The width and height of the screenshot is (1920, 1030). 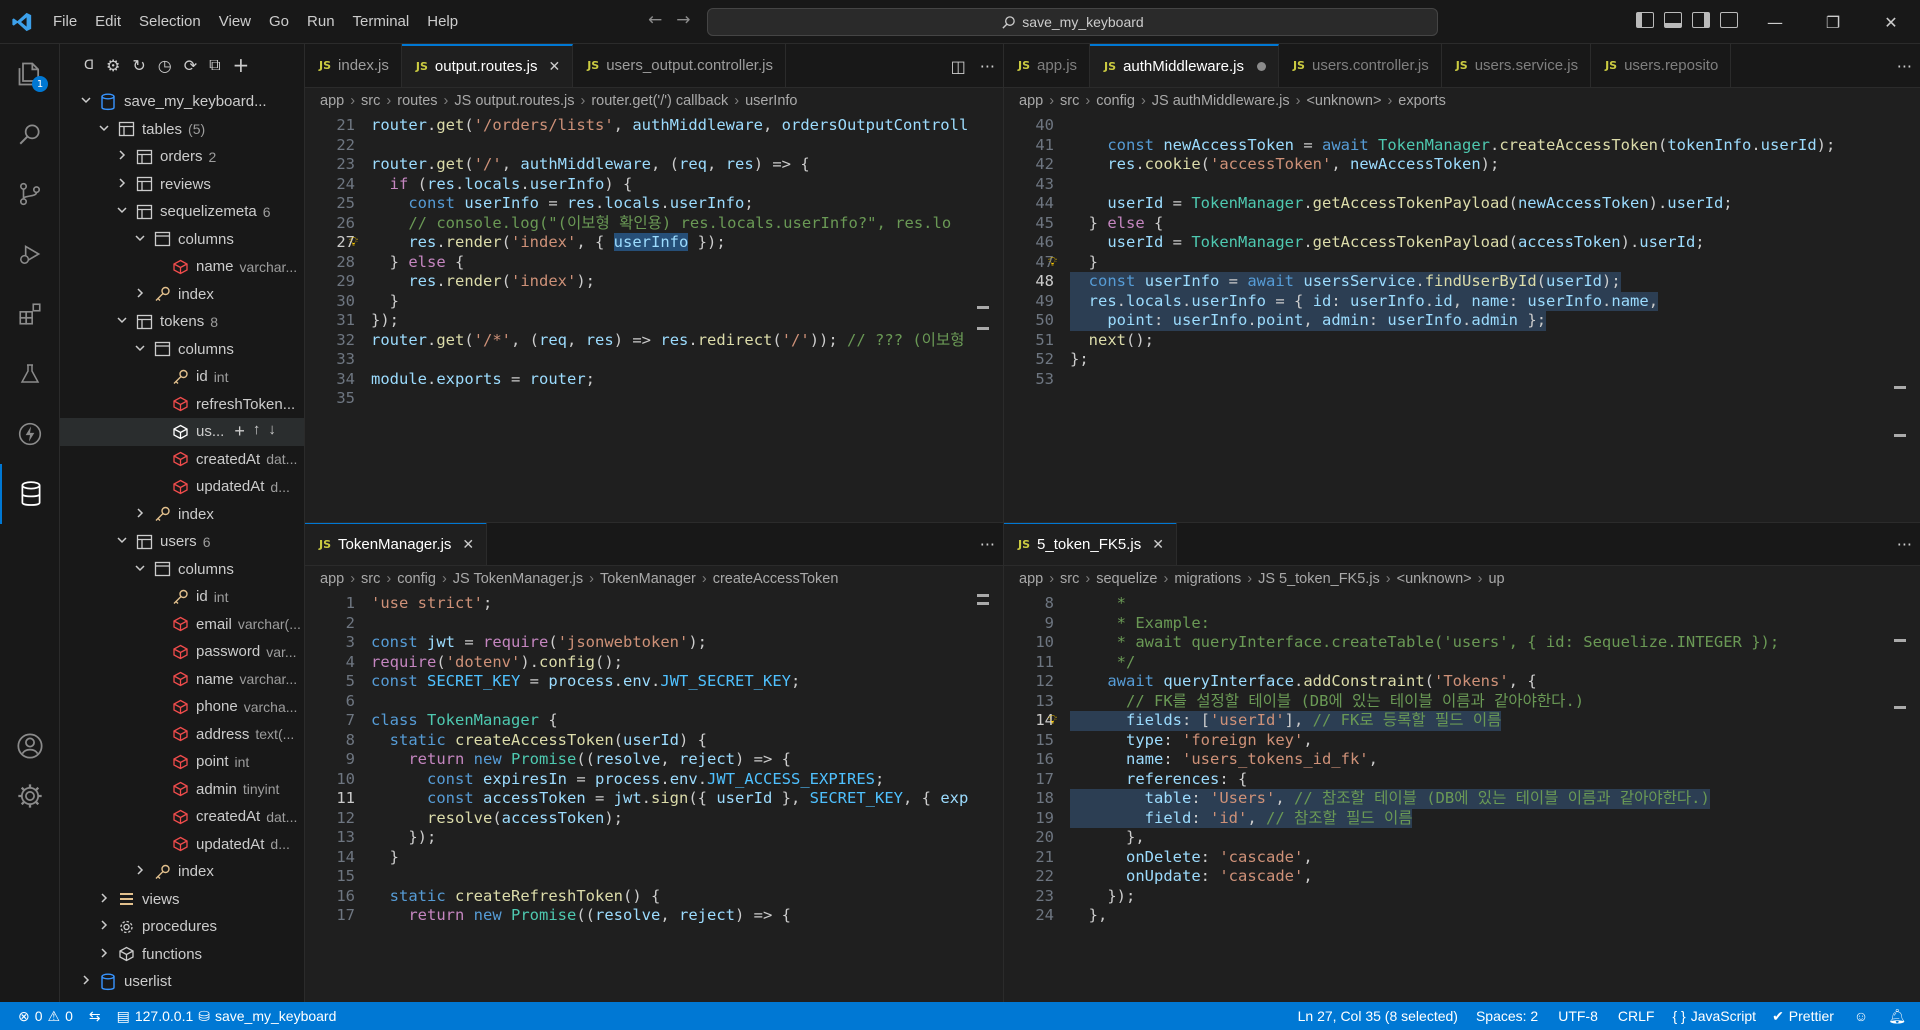 What do you see at coordinates (165, 65) in the screenshot?
I see `history-icon: ◷` at bounding box center [165, 65].